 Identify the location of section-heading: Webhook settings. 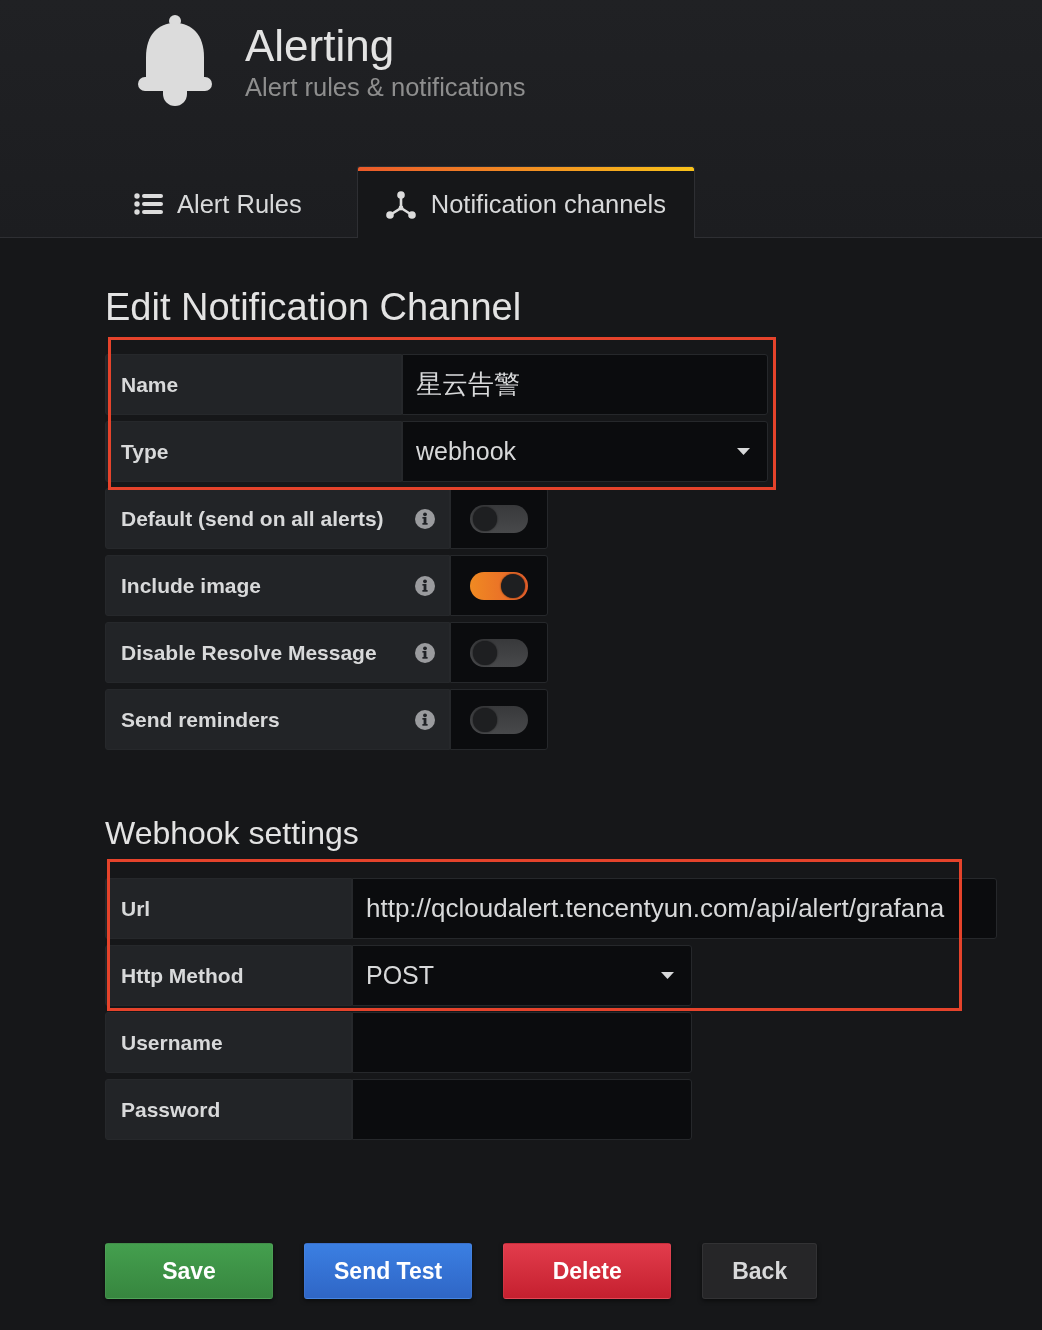
(232, 833).